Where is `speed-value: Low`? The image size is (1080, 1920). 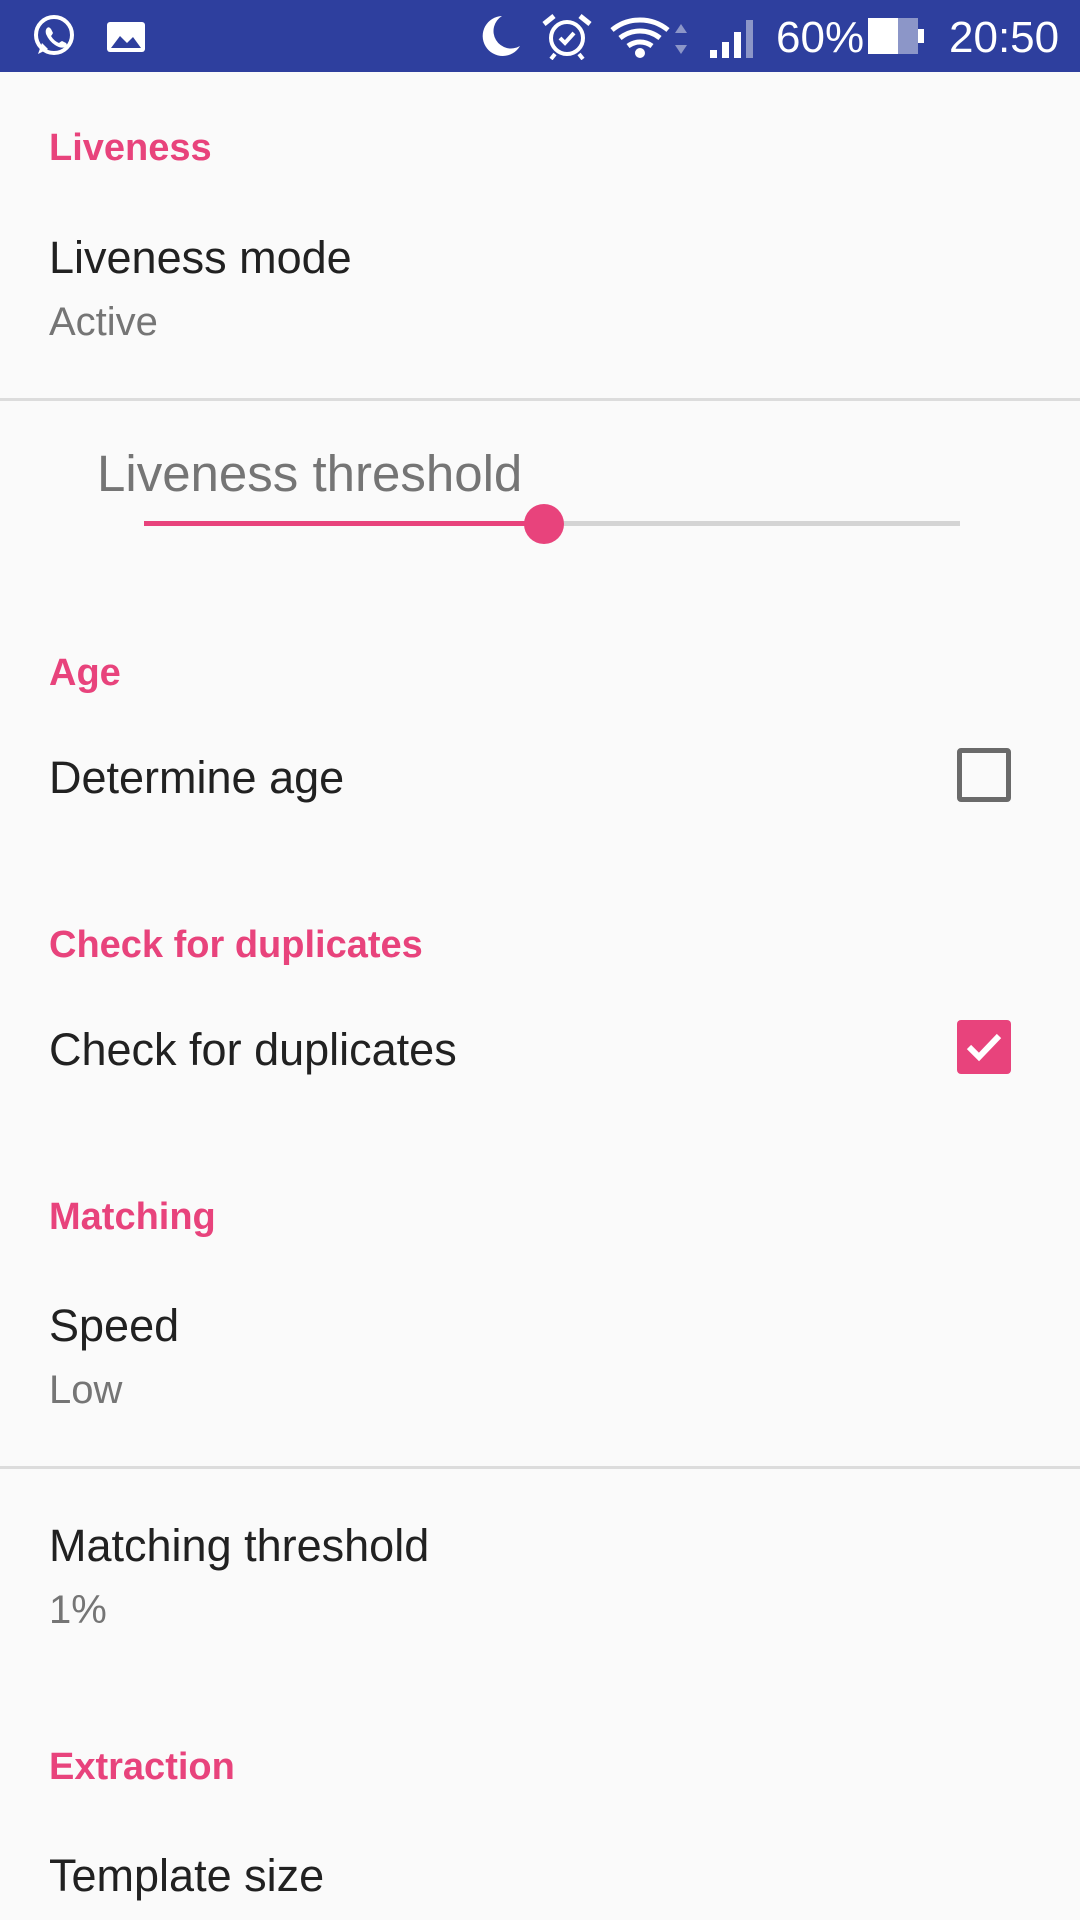 speed-value: Low is located at coordinates (86, 1390).